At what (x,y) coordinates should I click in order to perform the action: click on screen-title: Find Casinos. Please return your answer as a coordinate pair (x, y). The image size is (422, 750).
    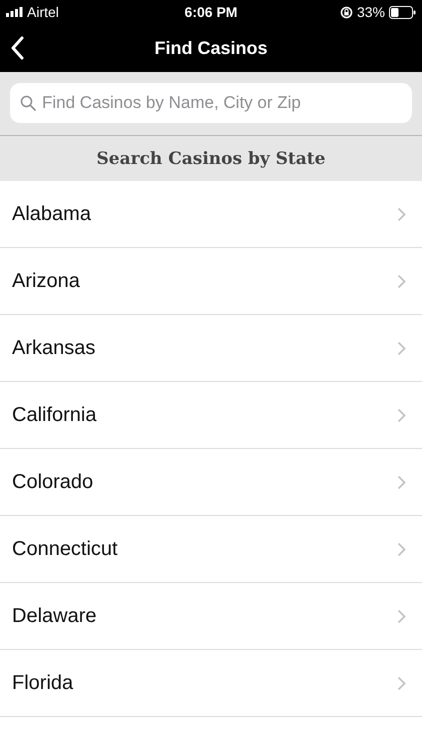
    Looking at the image, I should click on (211, 48).